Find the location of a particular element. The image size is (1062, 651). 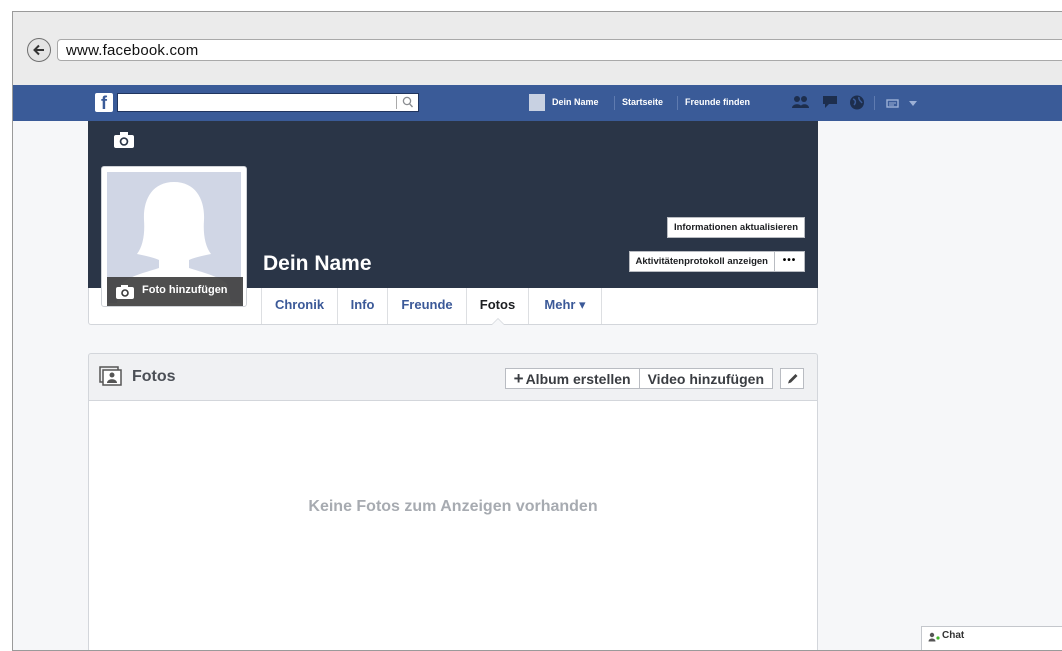

back-arrow-icon is located at coordinates (38, 50).